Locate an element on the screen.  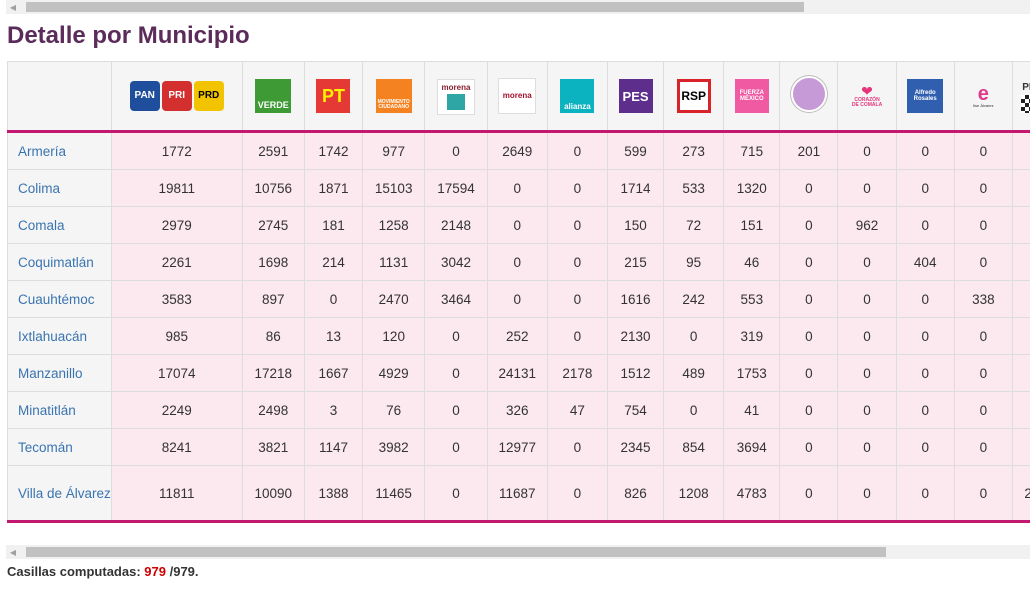
vote-count-cell: 95 is located at coordinates (694, 262).